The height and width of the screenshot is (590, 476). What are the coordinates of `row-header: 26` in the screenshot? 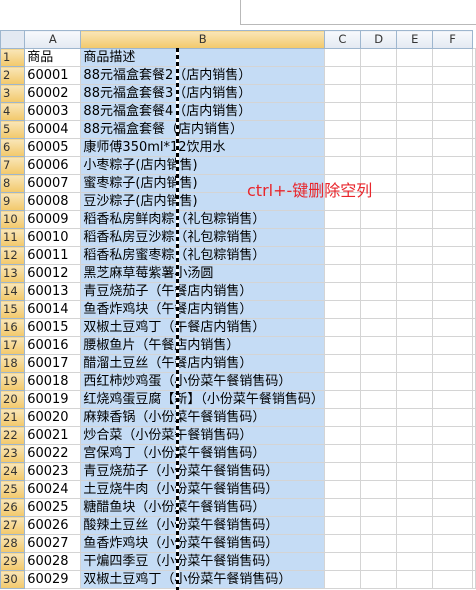 It's located at (13, 507).